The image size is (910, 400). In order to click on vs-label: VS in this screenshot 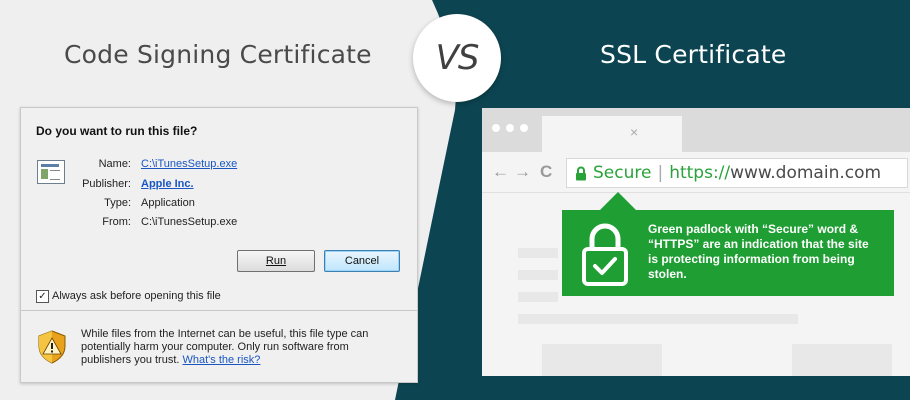, I will do `click(457, 58)`.